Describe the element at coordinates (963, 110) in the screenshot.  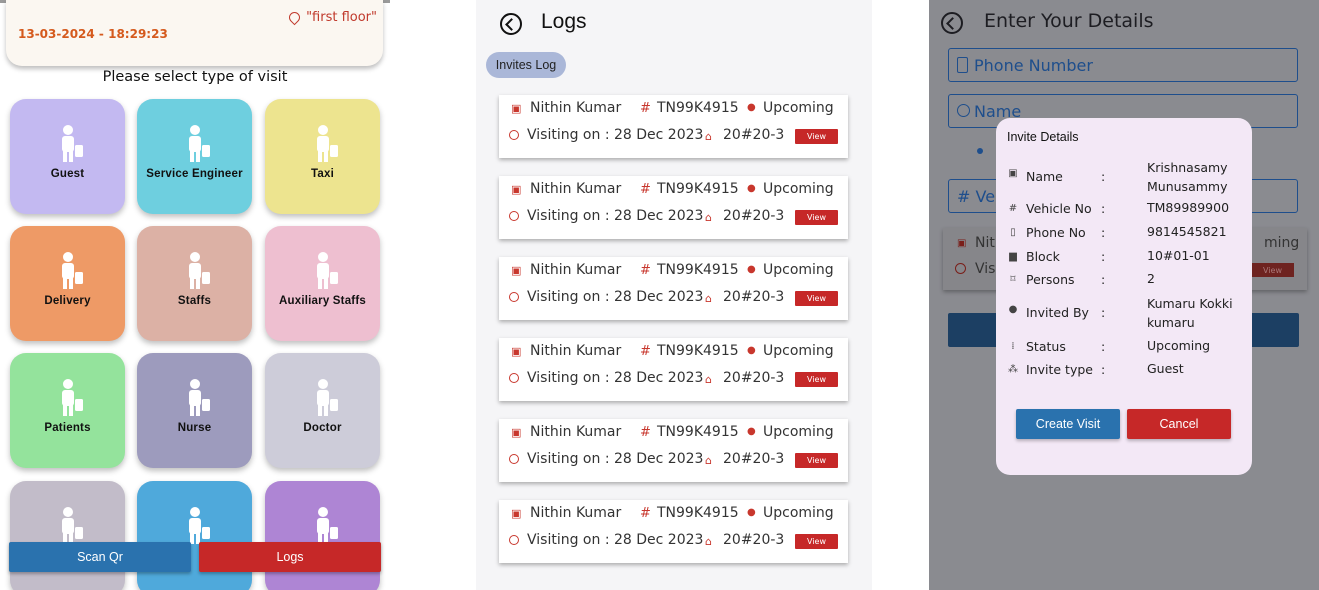
I see `user-icon` at that location.